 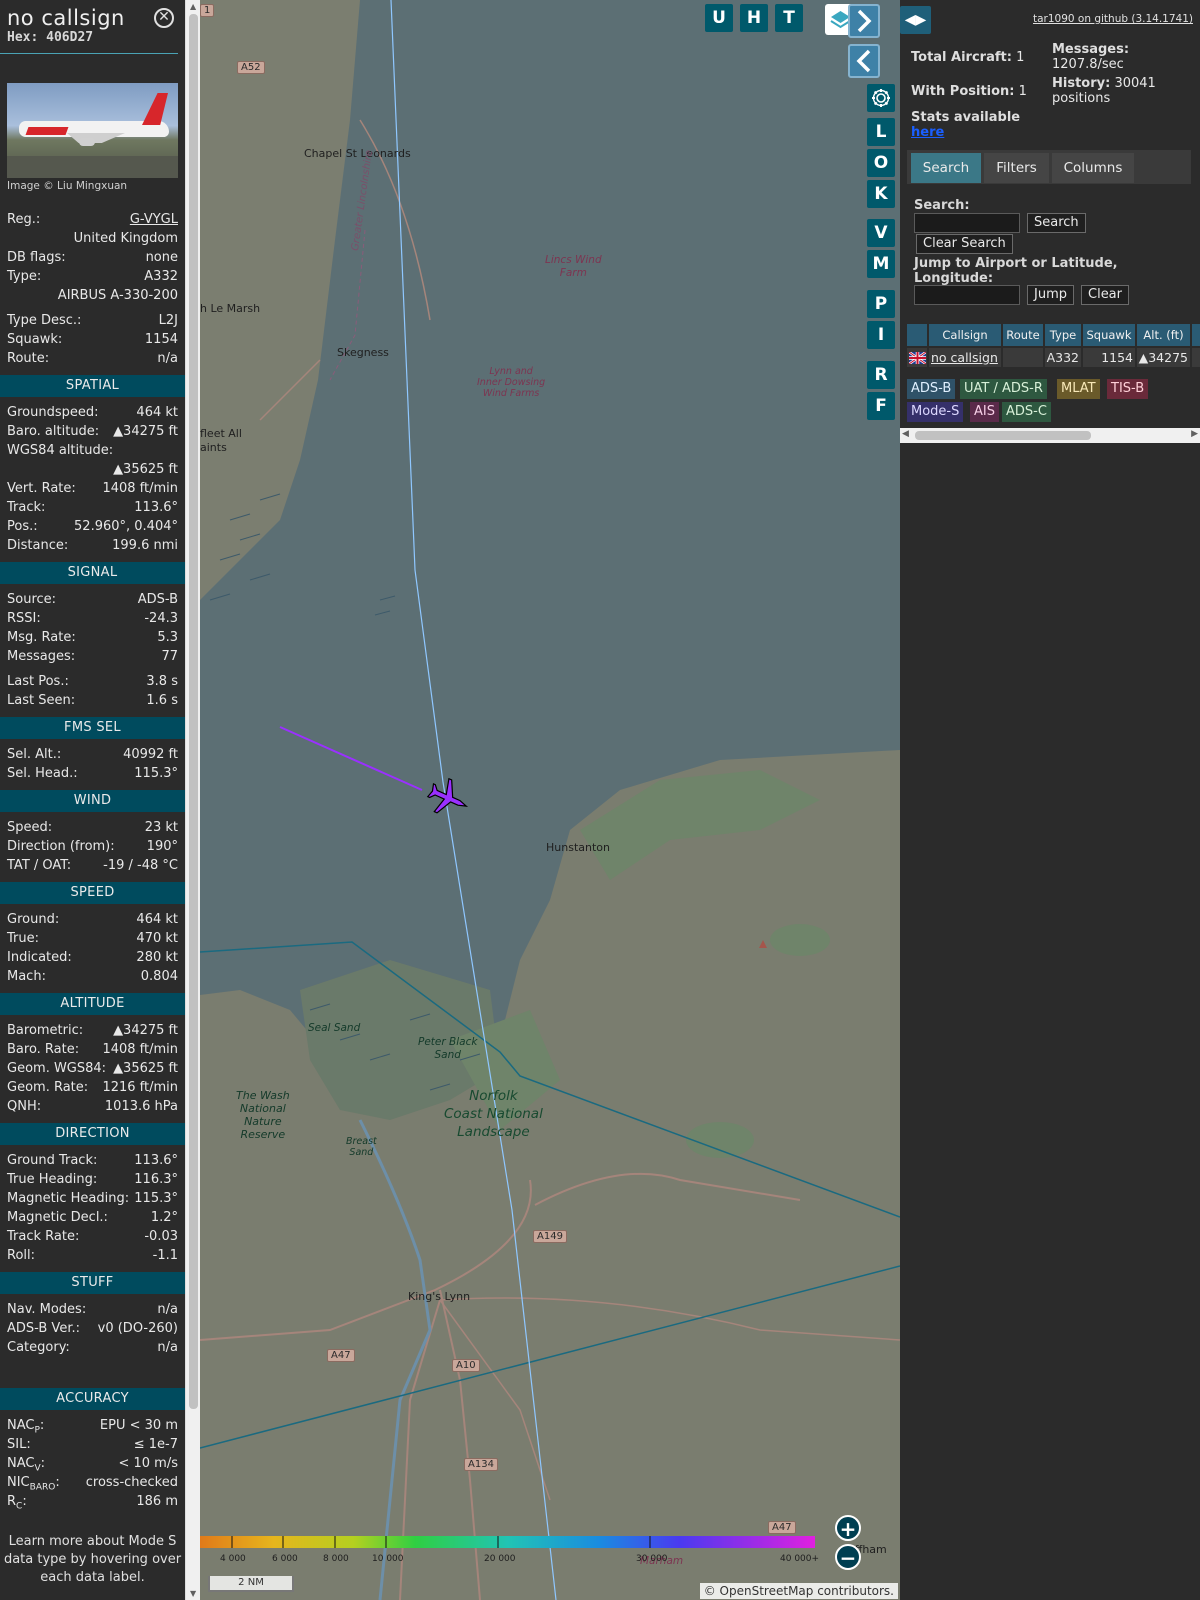 I want to click on toggle-button-p: P, so click(x=881, y=304).